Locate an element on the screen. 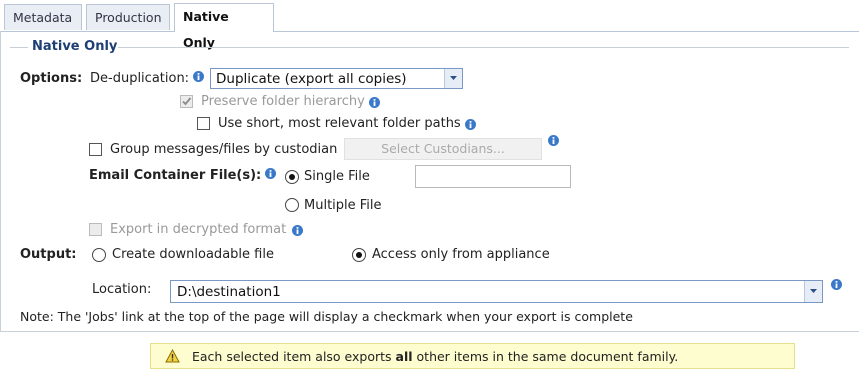 The width and height of the screenshot is (859, 383). single-file-name-input is located at coordinates (493, 176).